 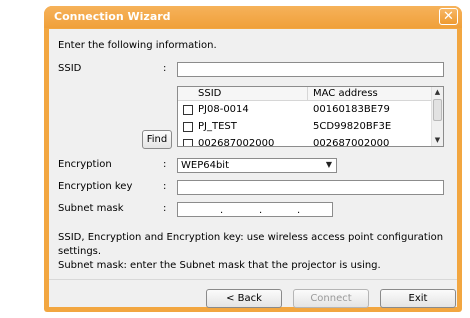 I want to click on close-button: ✕, so click(x=448, y=16).